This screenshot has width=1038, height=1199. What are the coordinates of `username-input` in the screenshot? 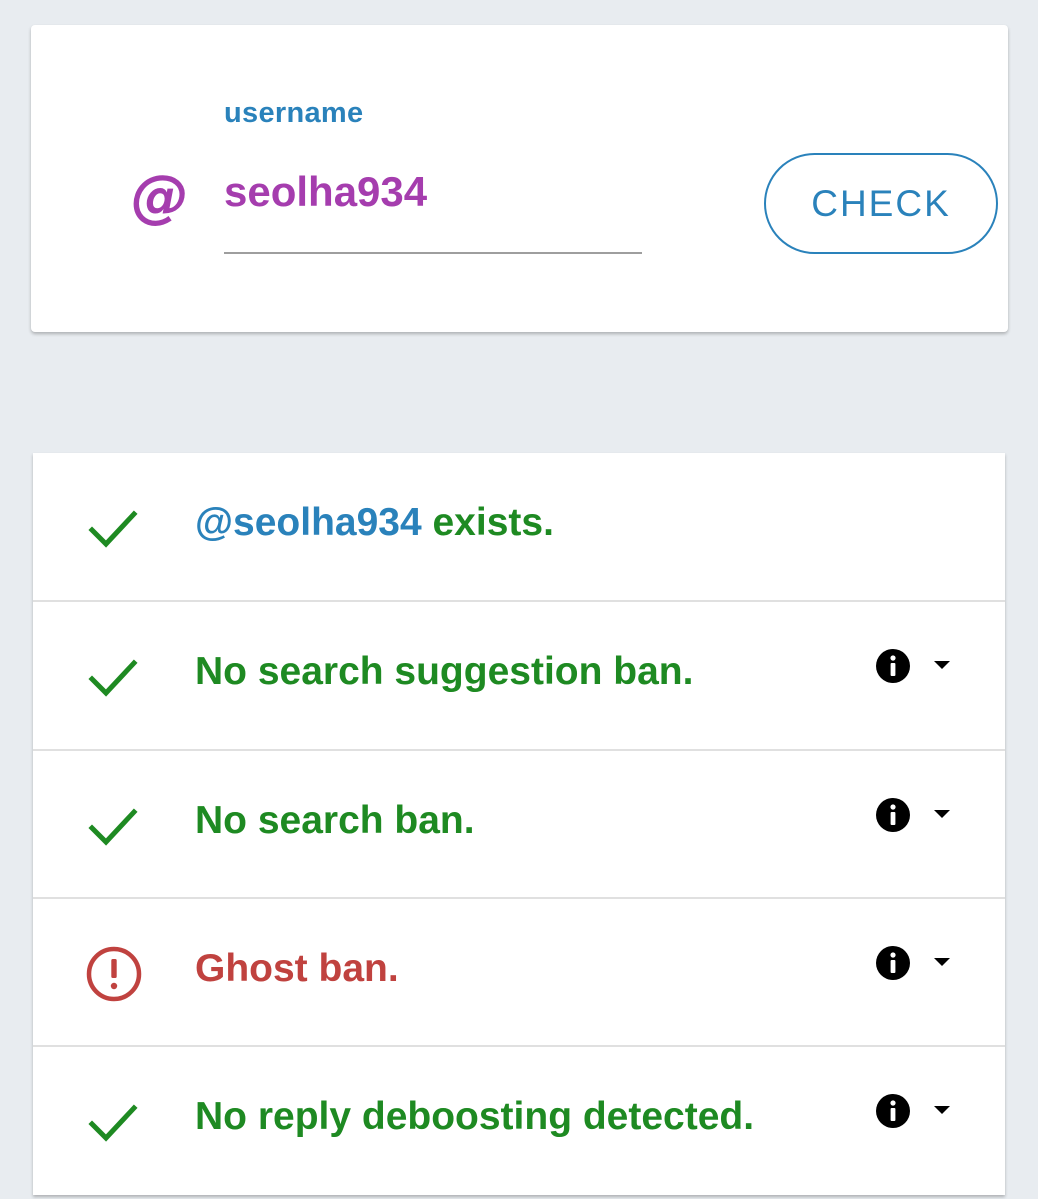 It's located at (433, 192).